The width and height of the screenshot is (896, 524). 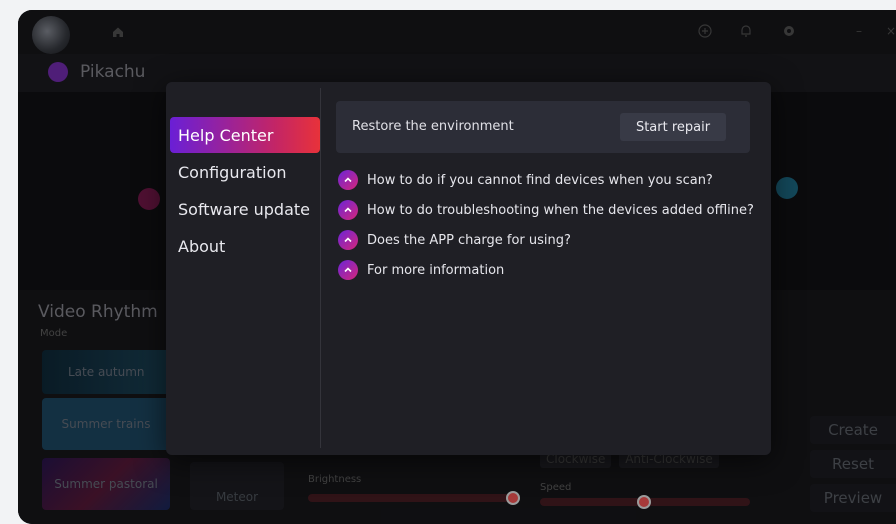 What do you see at coordinates (436, 270) in the screenshot?
I see `faq-question: For more information` at bounding box center [436, 270].